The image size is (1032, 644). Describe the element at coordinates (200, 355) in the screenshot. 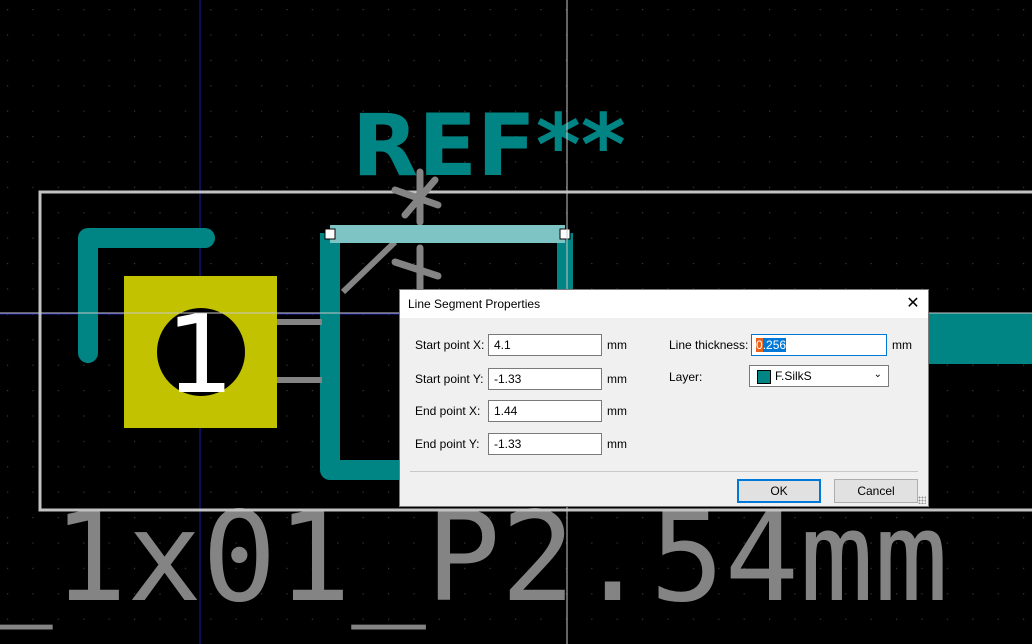

I see `pad-number: 1` at that location.